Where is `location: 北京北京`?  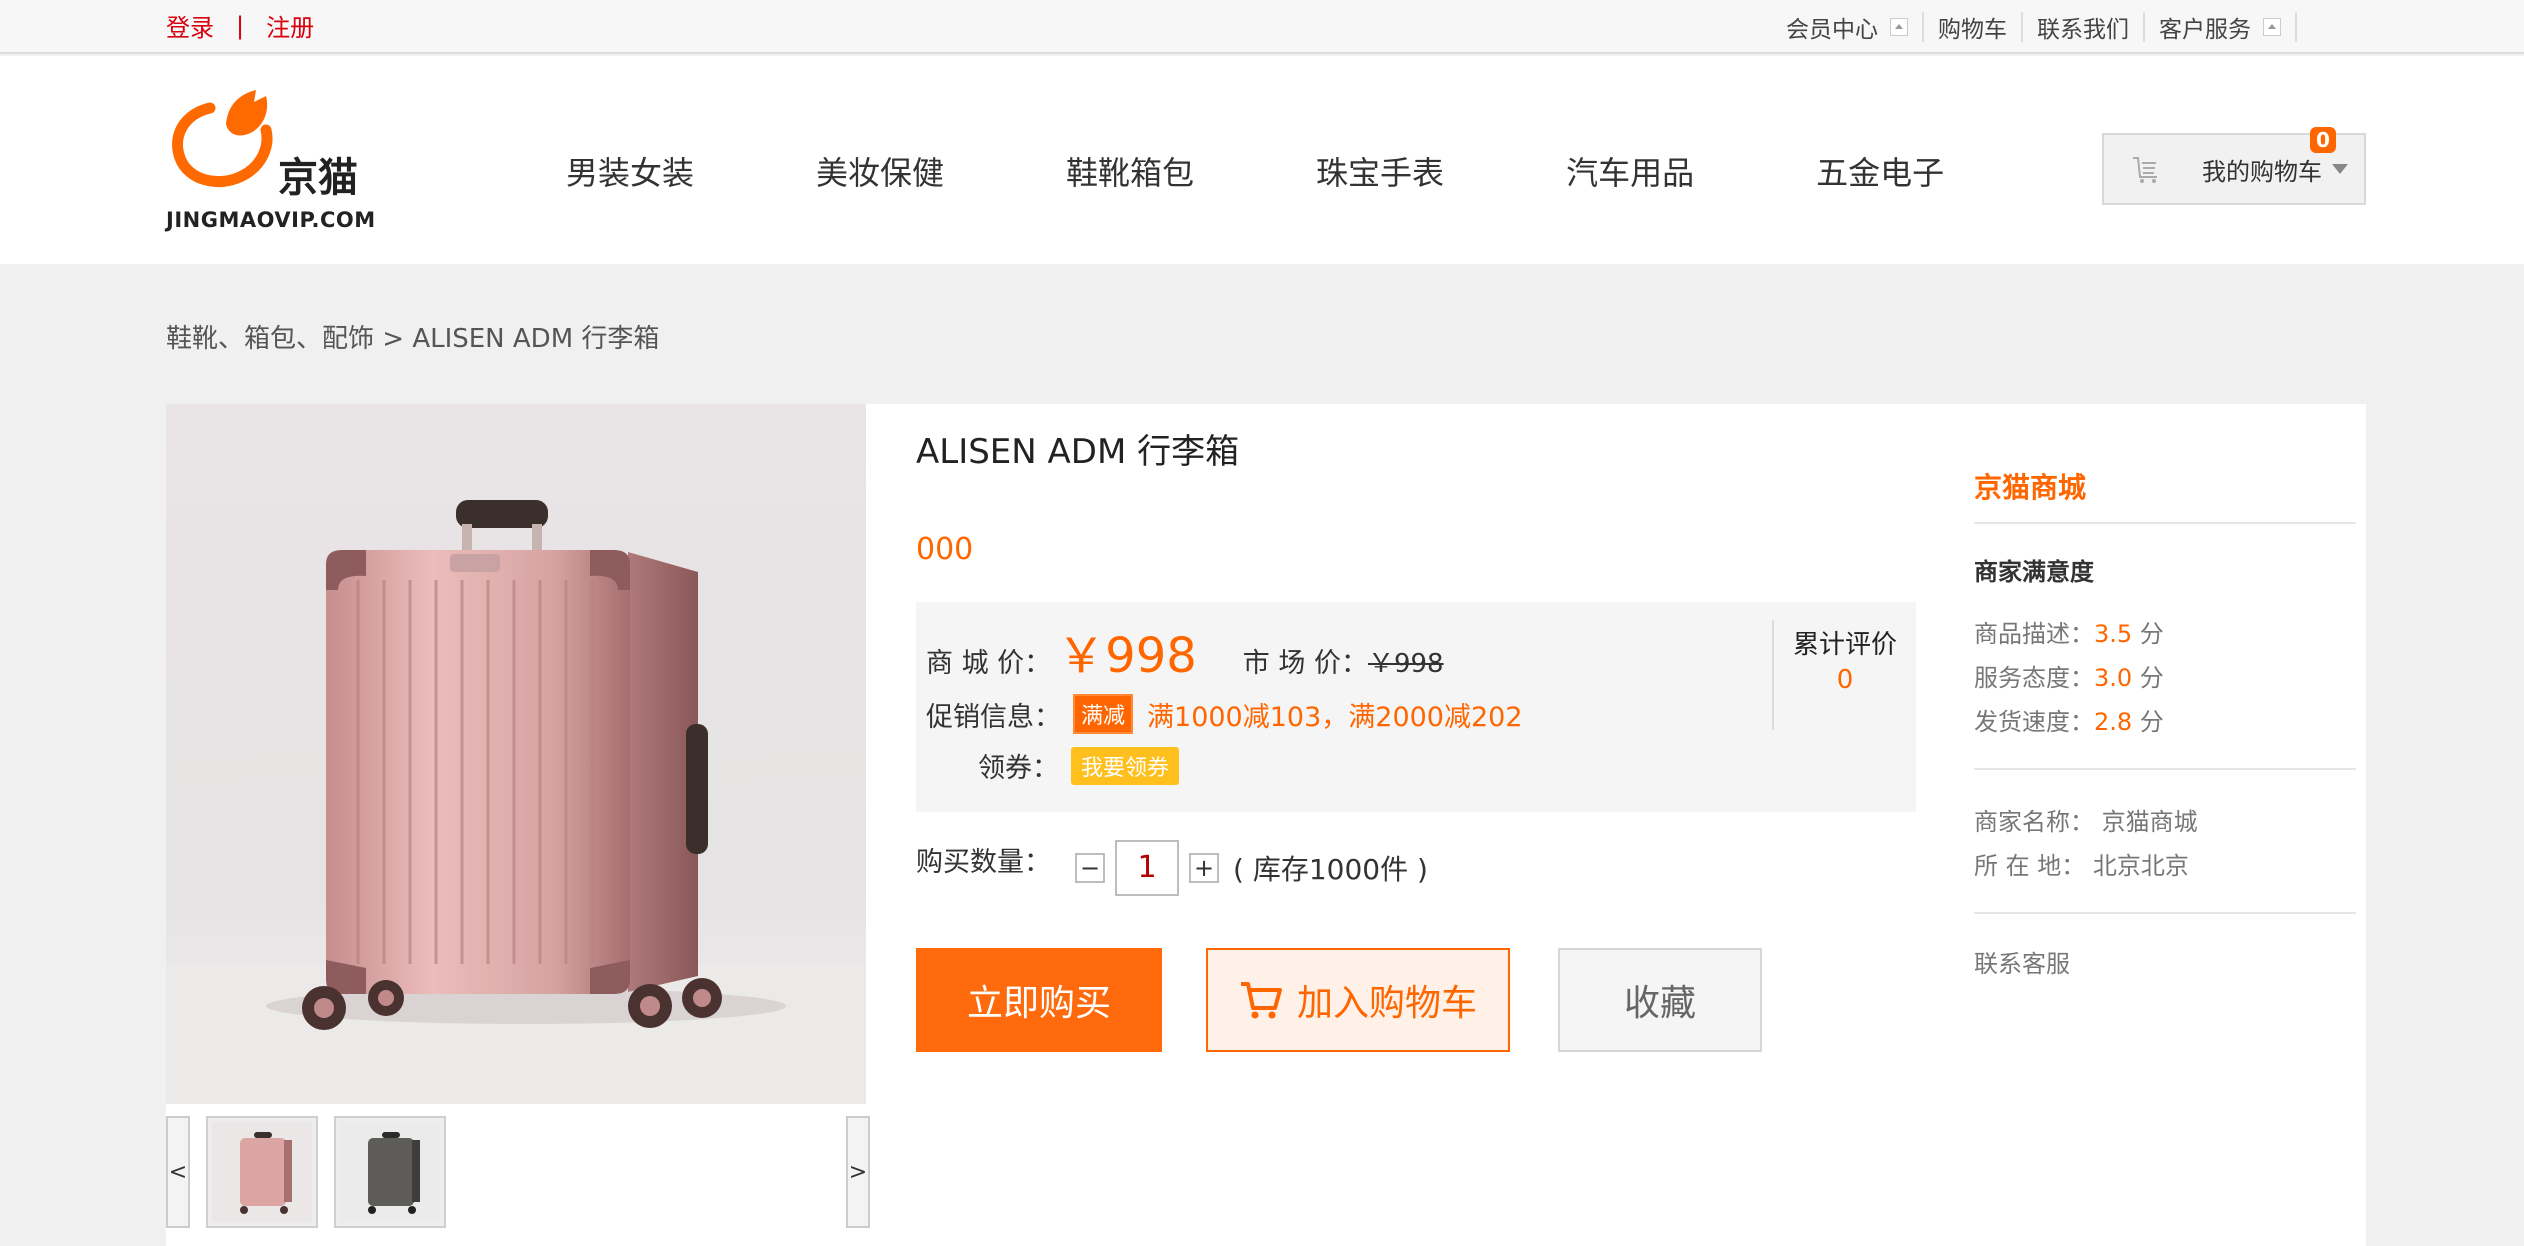
location: 北京北京 is located at coordinates (2140, 866).